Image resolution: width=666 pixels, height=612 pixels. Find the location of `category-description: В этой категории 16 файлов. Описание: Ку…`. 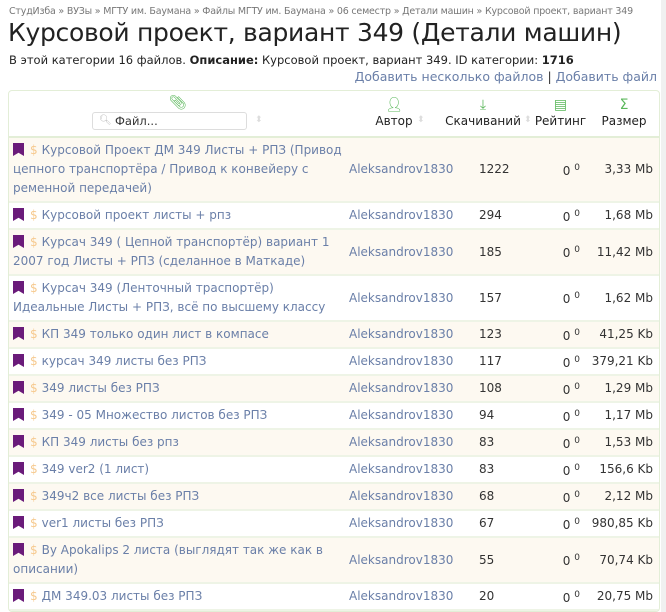

category-description: В этой категории 16 файлов. Описание: Ку… is located at coordinates (291, 60).